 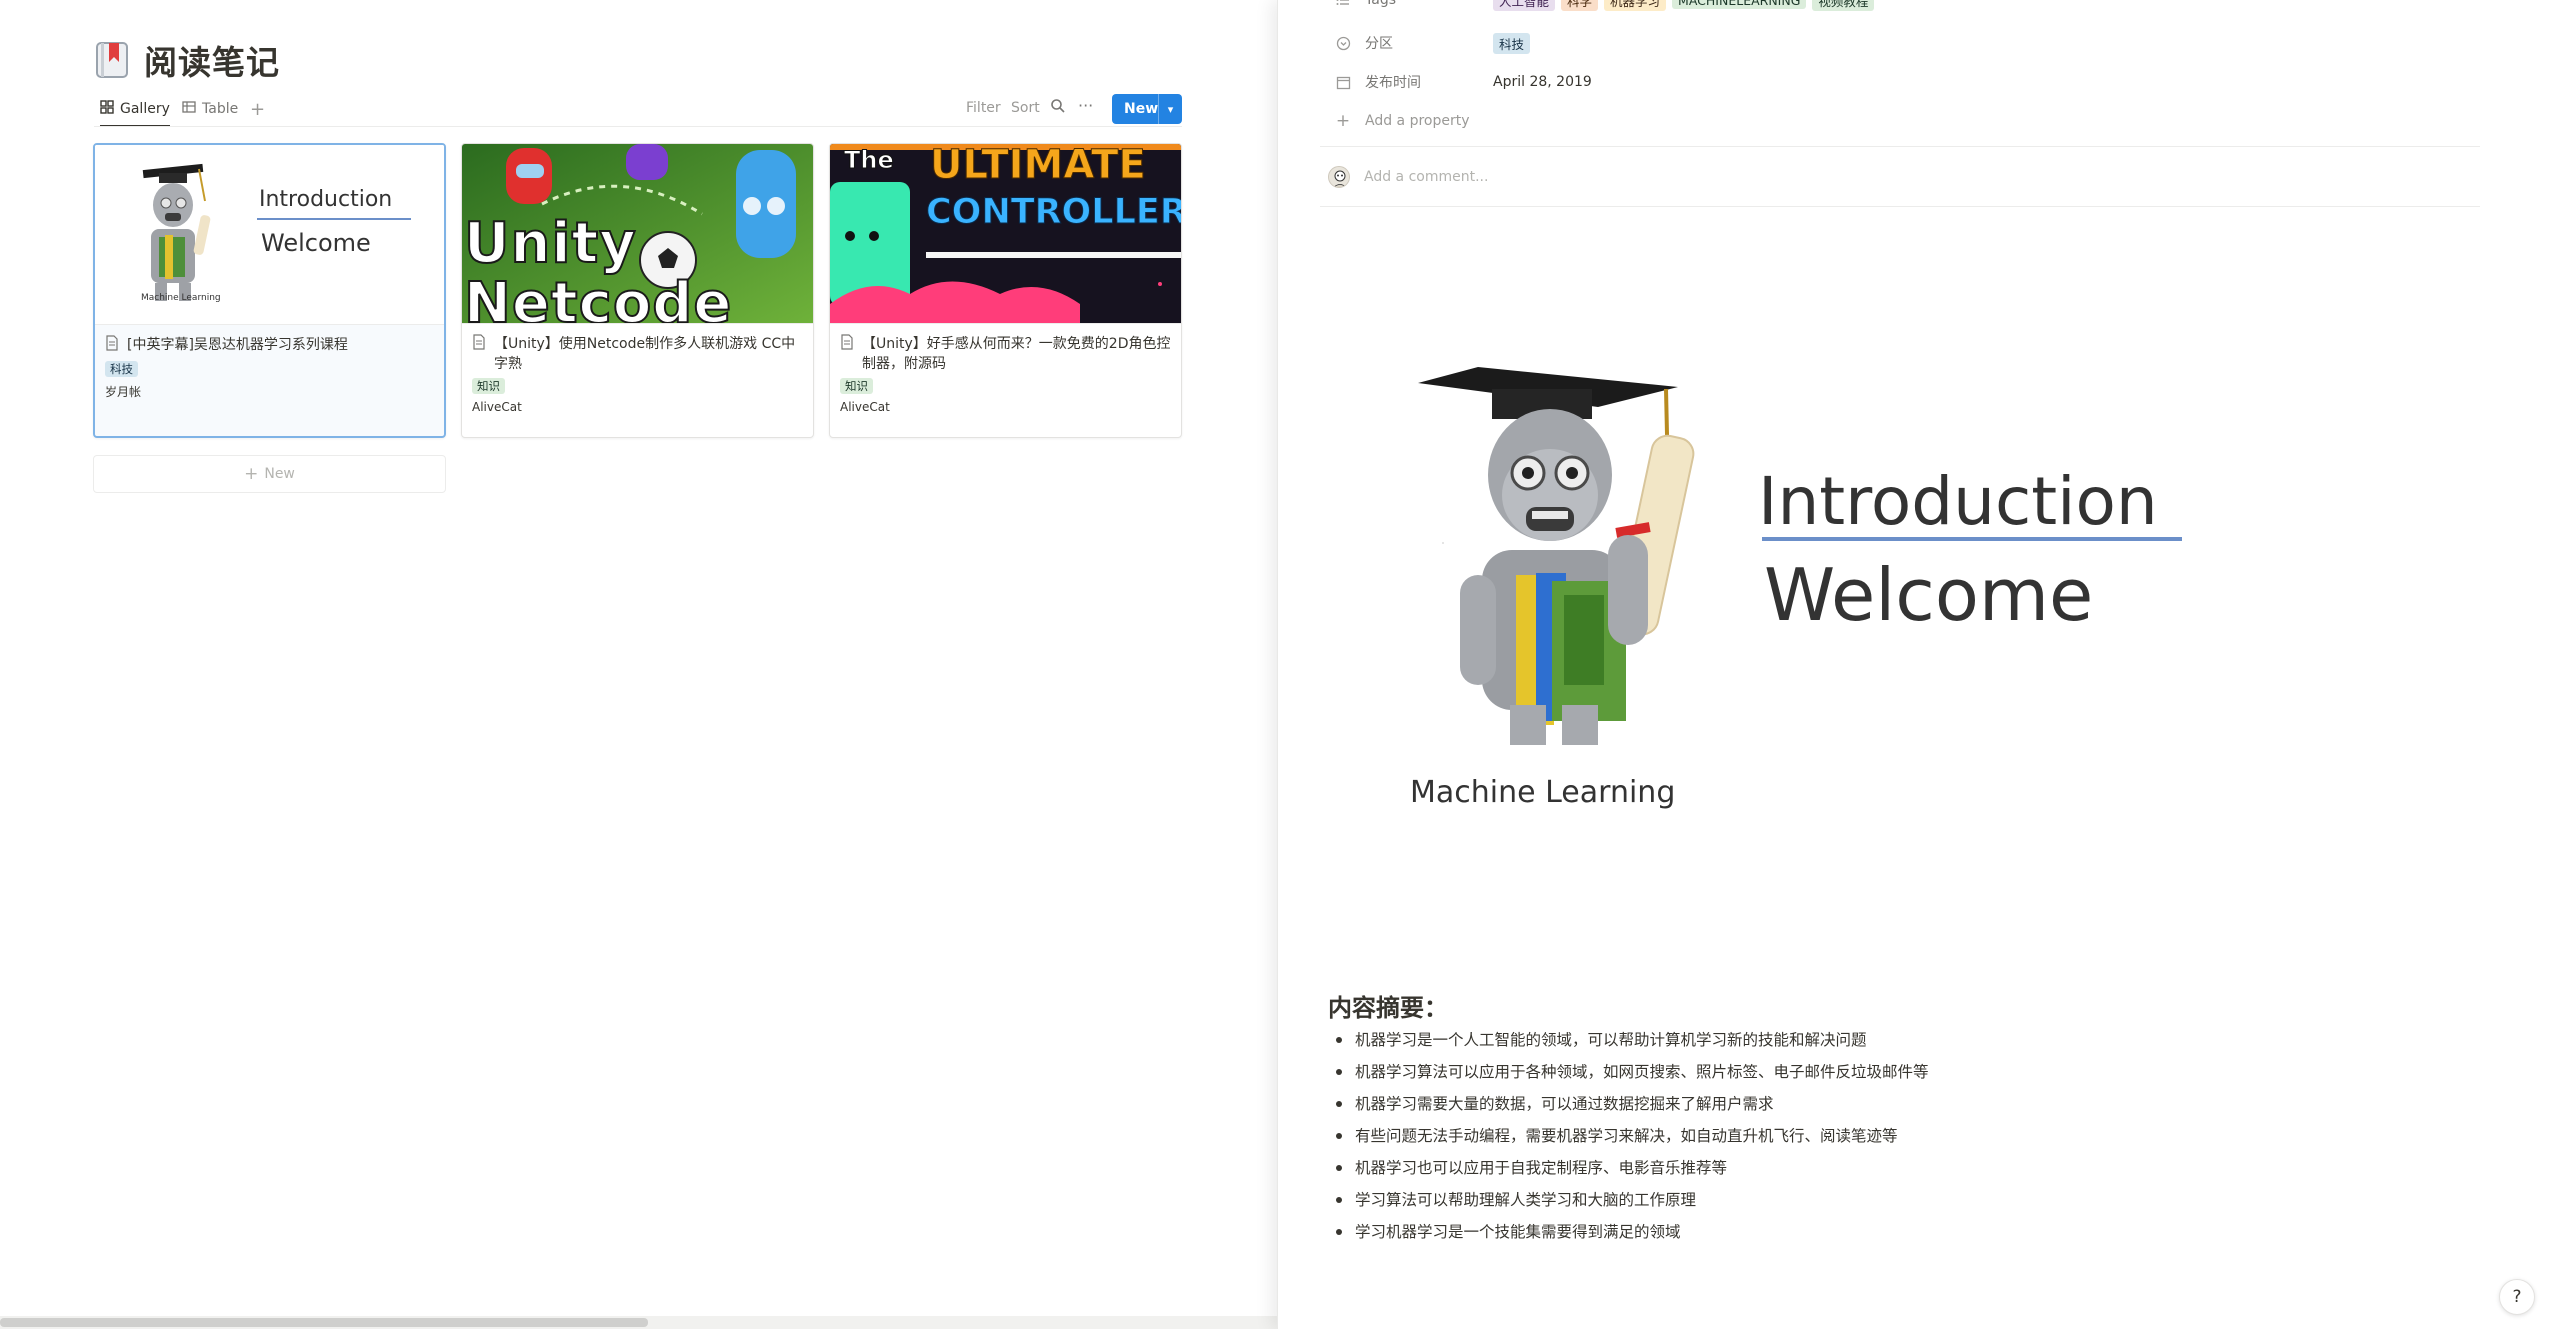 What do you see at coordinates (1053, 212) in the screenshot?
I see `card-cover-text-3: CONTROLLER` at bounding box center [1053, 212].